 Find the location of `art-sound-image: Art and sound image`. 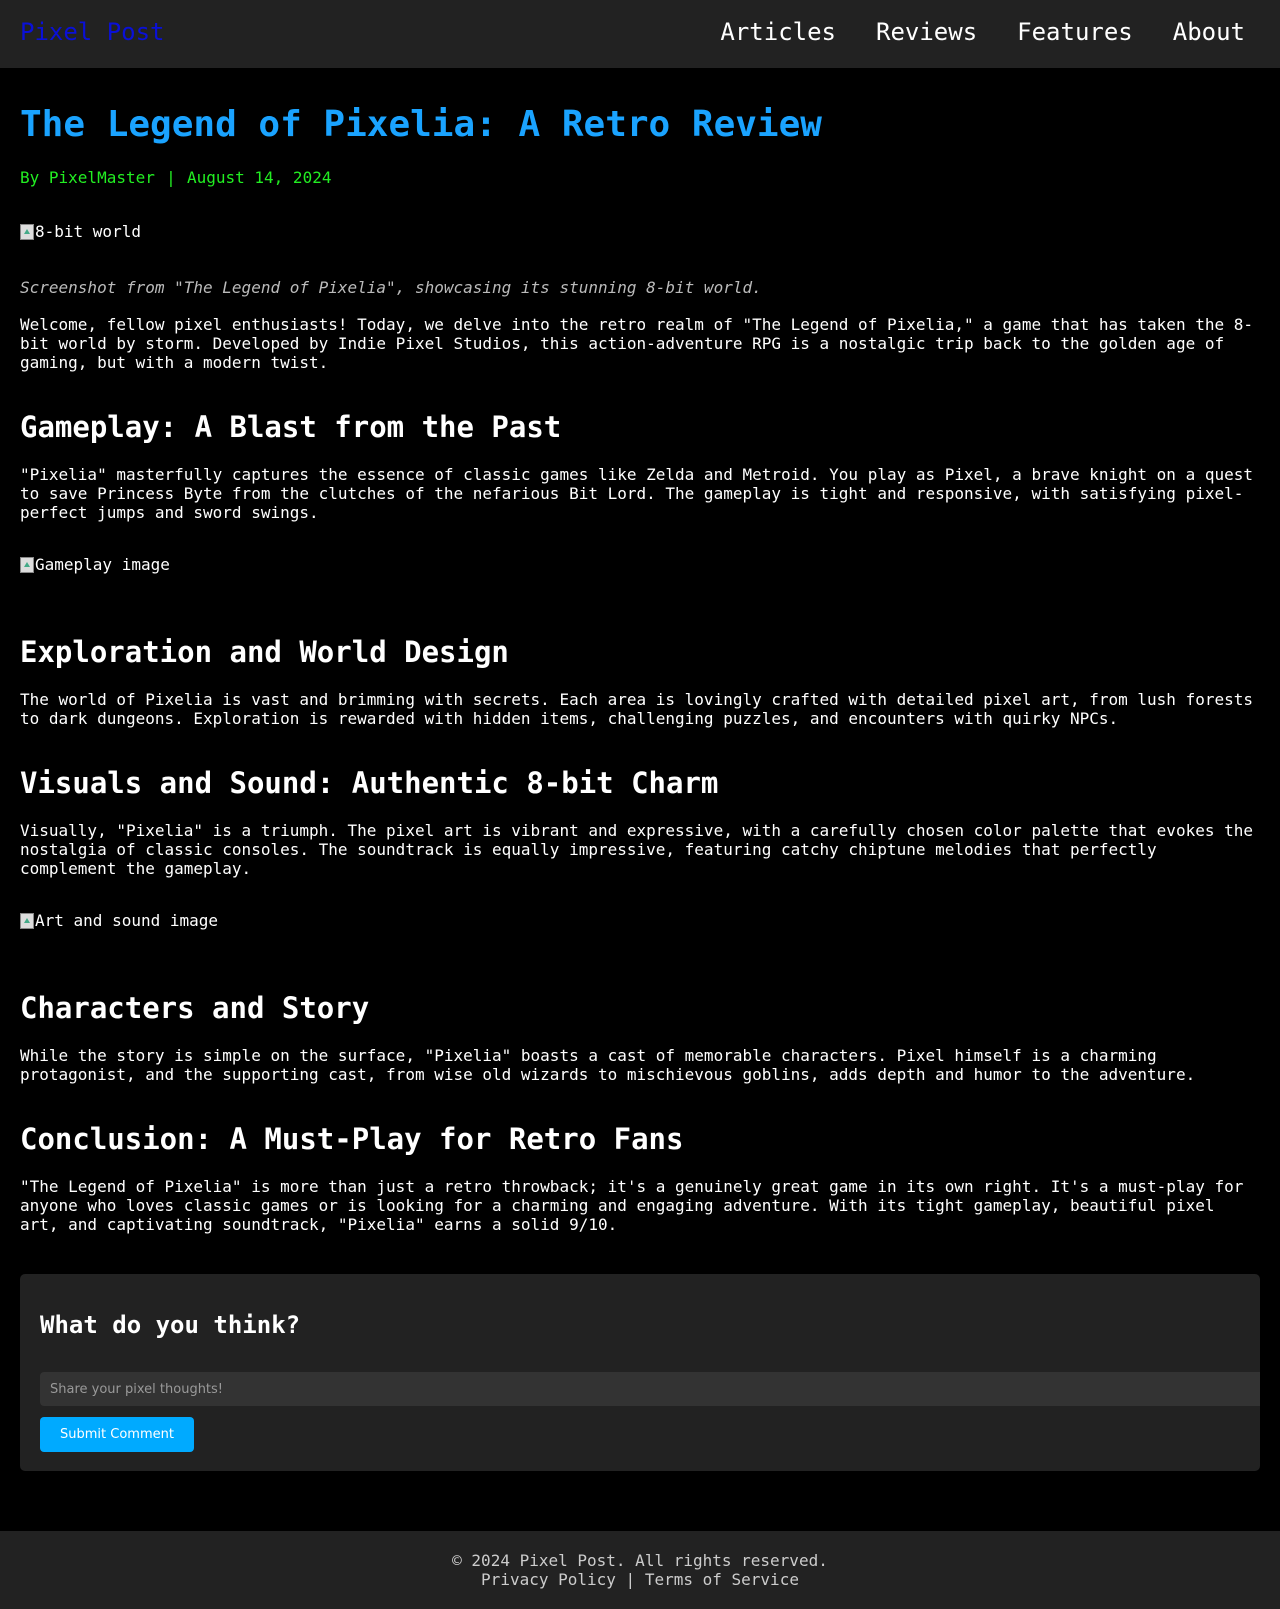

art-sound-image: Art and sound image is located at coordinates (119, 921).